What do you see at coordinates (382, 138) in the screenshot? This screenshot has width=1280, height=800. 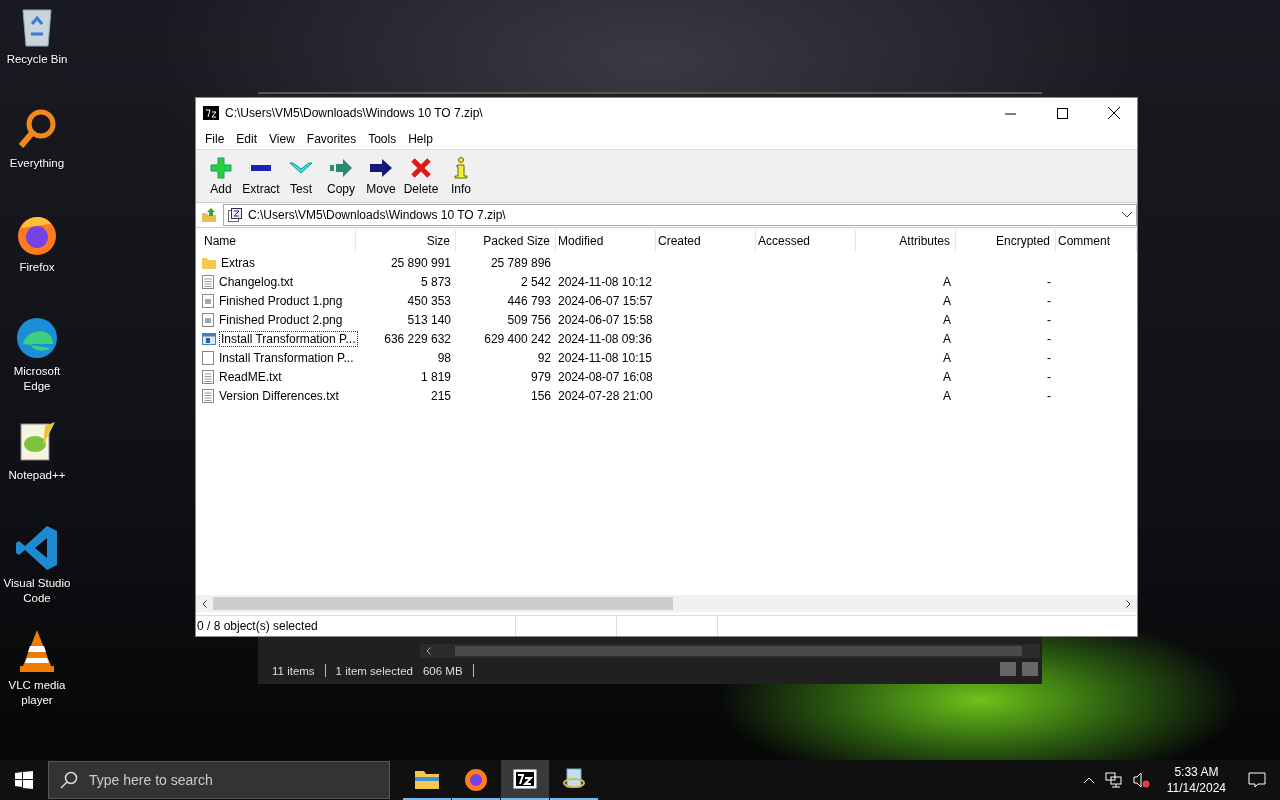 I see `menu-item: Tools` at bounding box center [382, 138].